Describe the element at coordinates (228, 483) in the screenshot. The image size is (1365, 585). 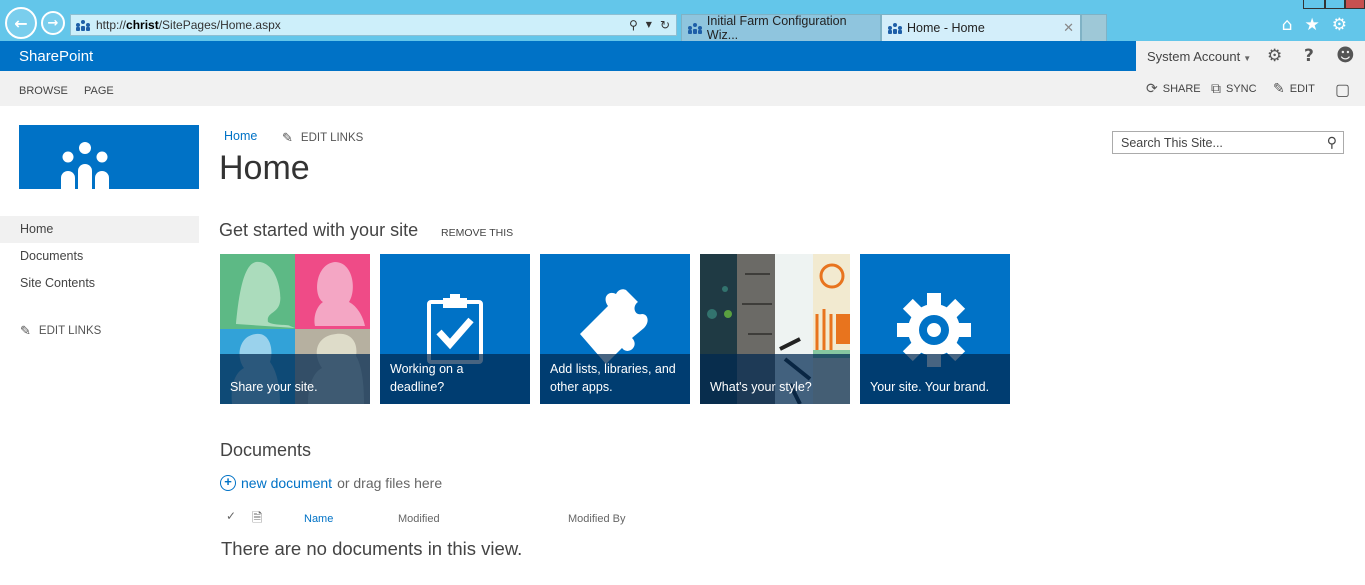
I see `add-circle-icon: +` at that location.